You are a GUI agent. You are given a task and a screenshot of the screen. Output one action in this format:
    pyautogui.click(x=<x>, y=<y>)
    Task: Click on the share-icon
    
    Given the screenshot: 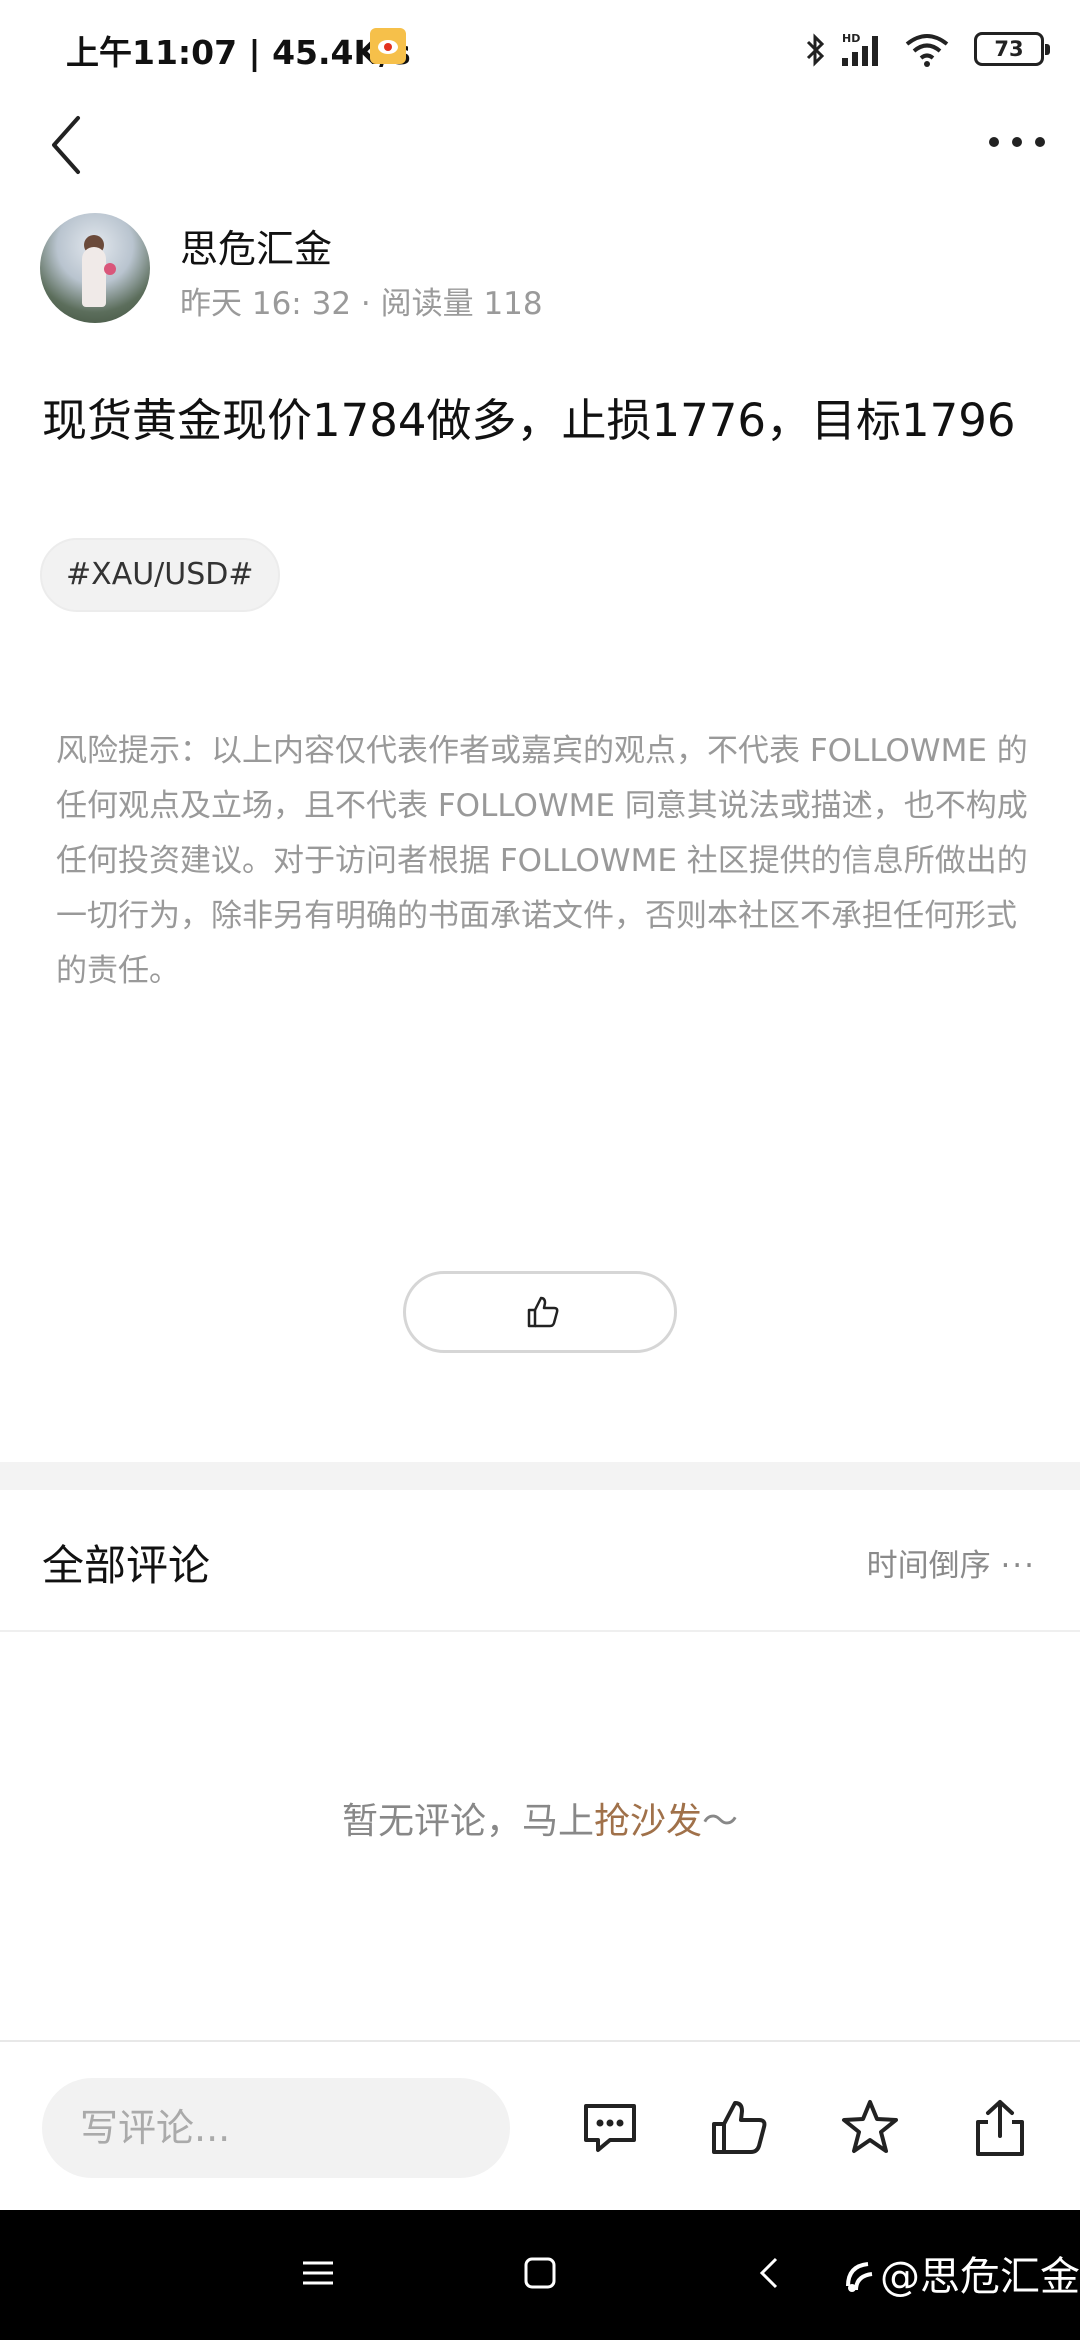 What is the action you would take?
    pyautogui.click(x=1000, y=2128)
    